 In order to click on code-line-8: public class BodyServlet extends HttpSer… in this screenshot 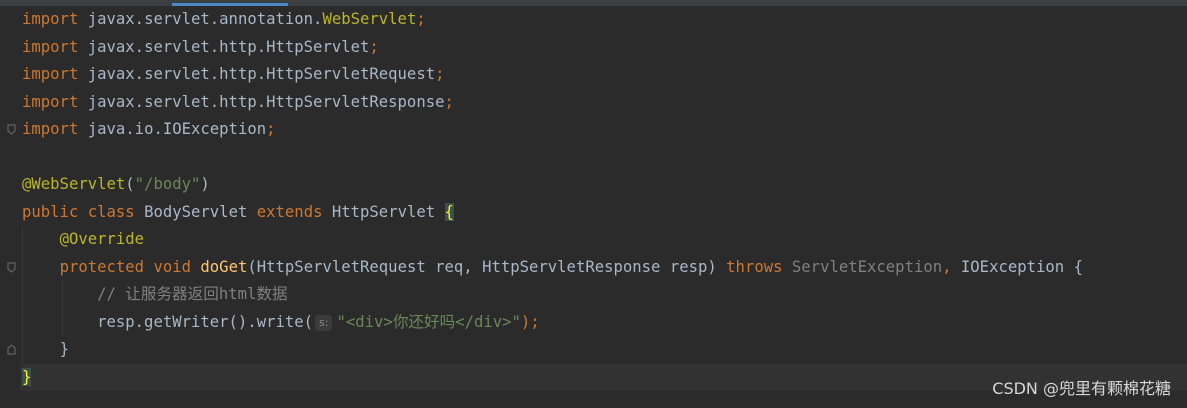, I will do `click(238, 212)`.